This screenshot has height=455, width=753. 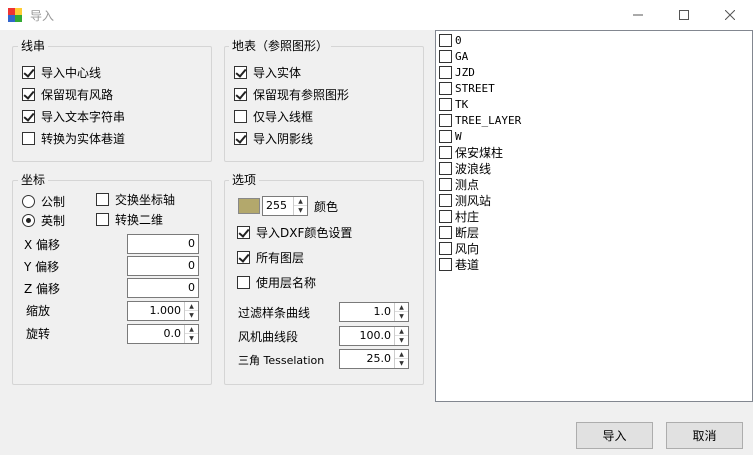 What do you see at coordinates (28, 72) in the screenshot?
I see `import-centerline-box` at bounding box center [28, 72].